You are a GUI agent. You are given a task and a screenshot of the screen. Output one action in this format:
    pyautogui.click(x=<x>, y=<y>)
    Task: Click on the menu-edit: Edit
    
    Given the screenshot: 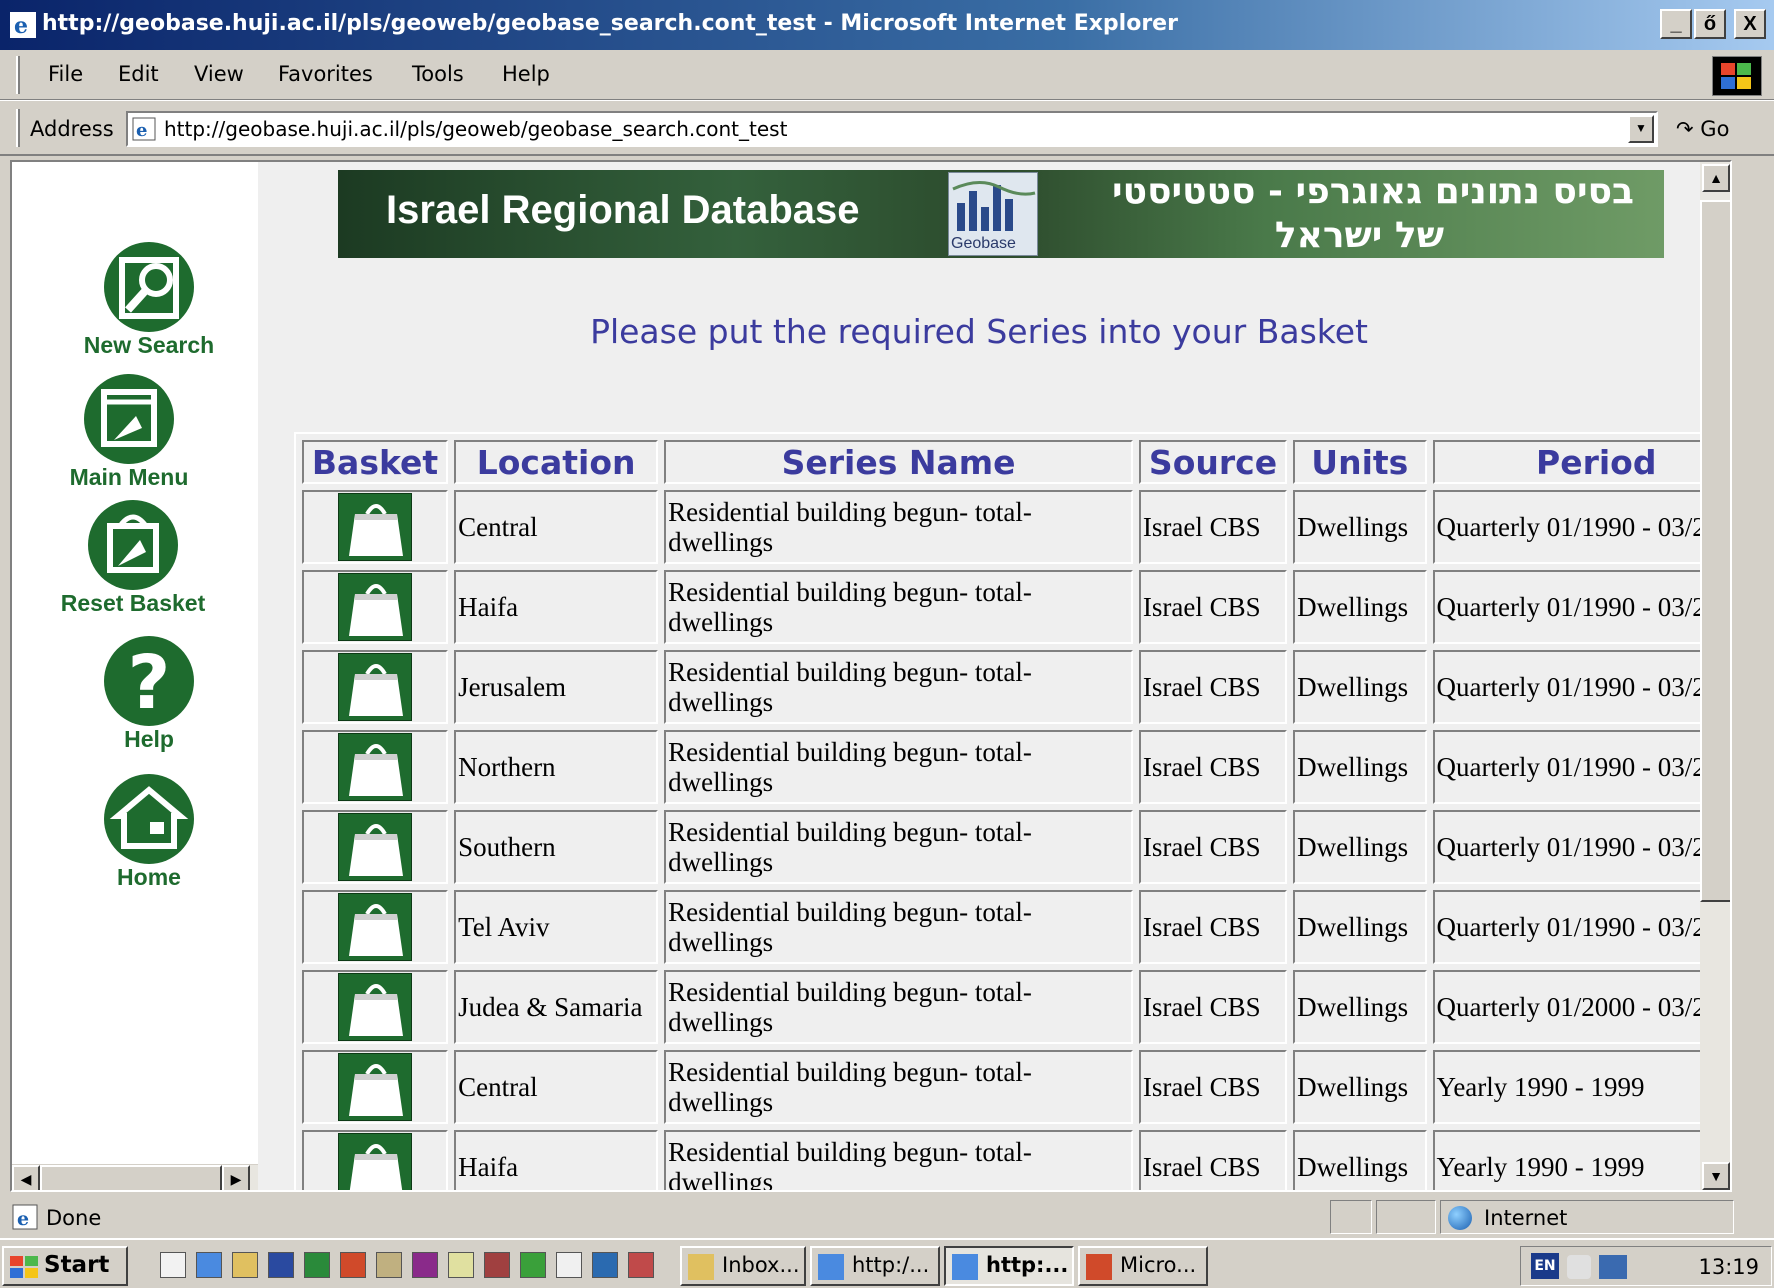 What is the action you would take?
    pyautogui.click(x=138, y=74)
    